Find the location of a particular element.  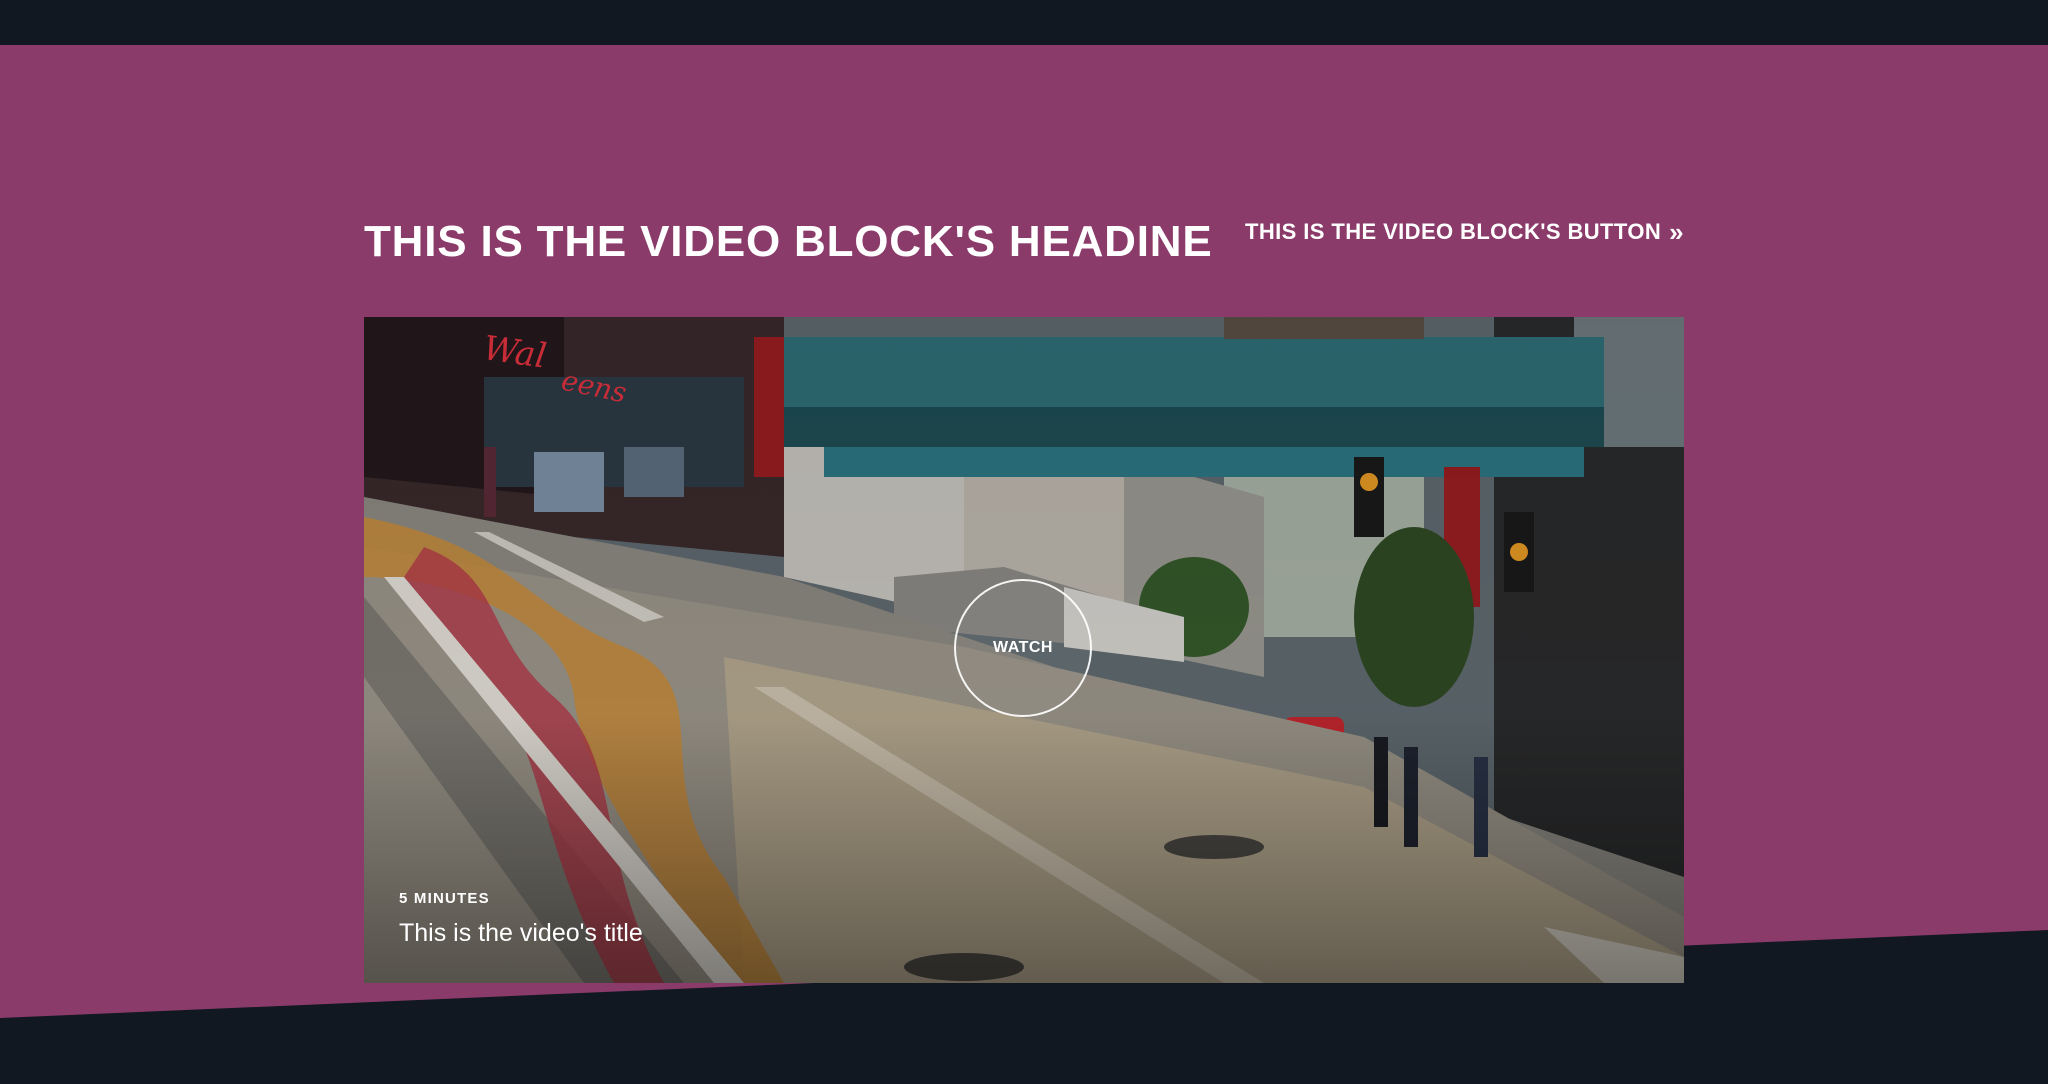

footer-area is located at coordinates (1024, 1052).